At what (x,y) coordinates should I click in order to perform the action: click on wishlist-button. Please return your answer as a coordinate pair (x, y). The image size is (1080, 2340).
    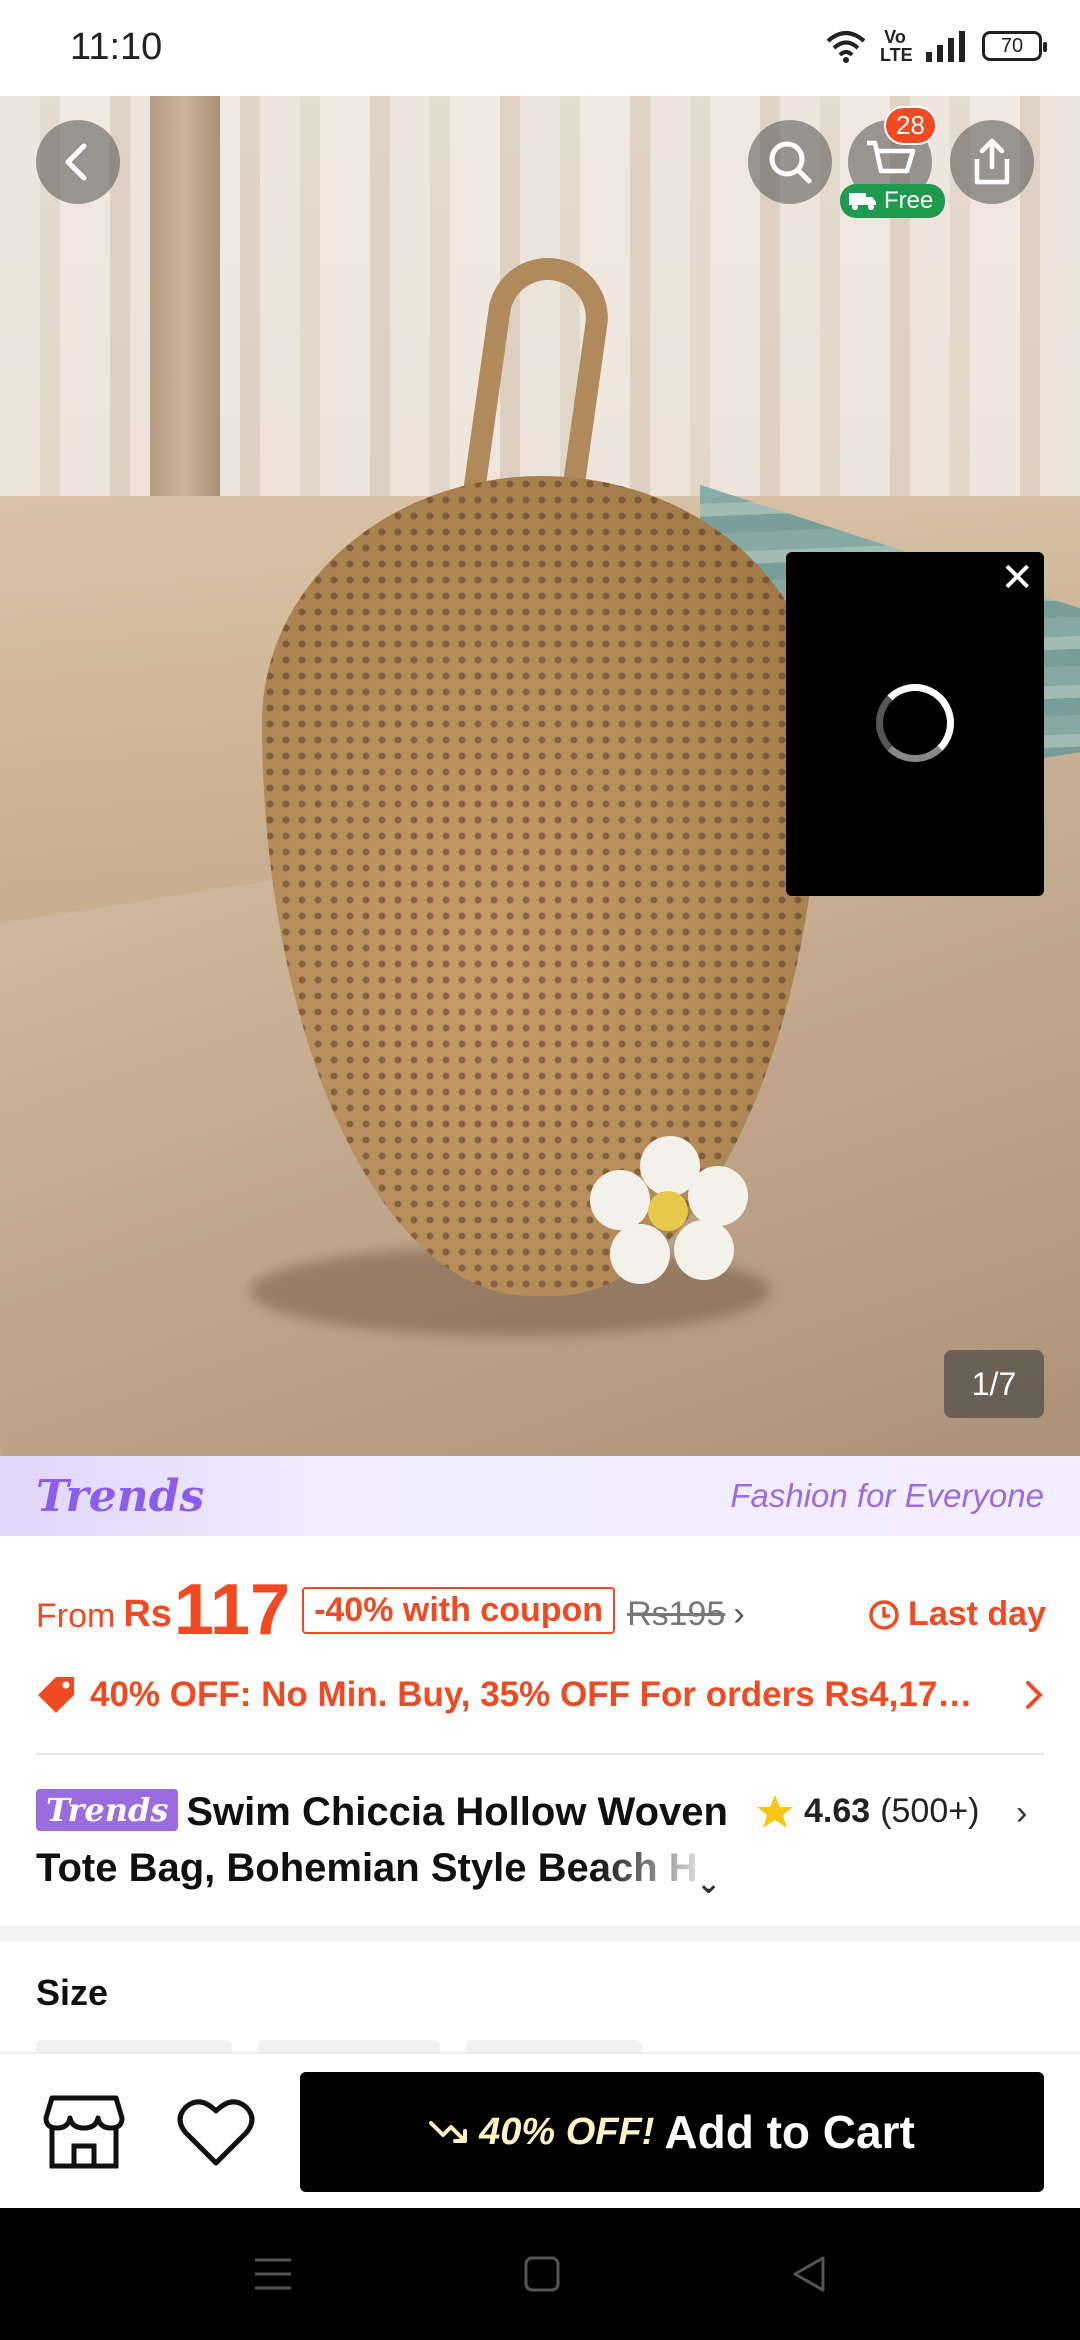
    Looking at the image, I should click on (216, 2132).